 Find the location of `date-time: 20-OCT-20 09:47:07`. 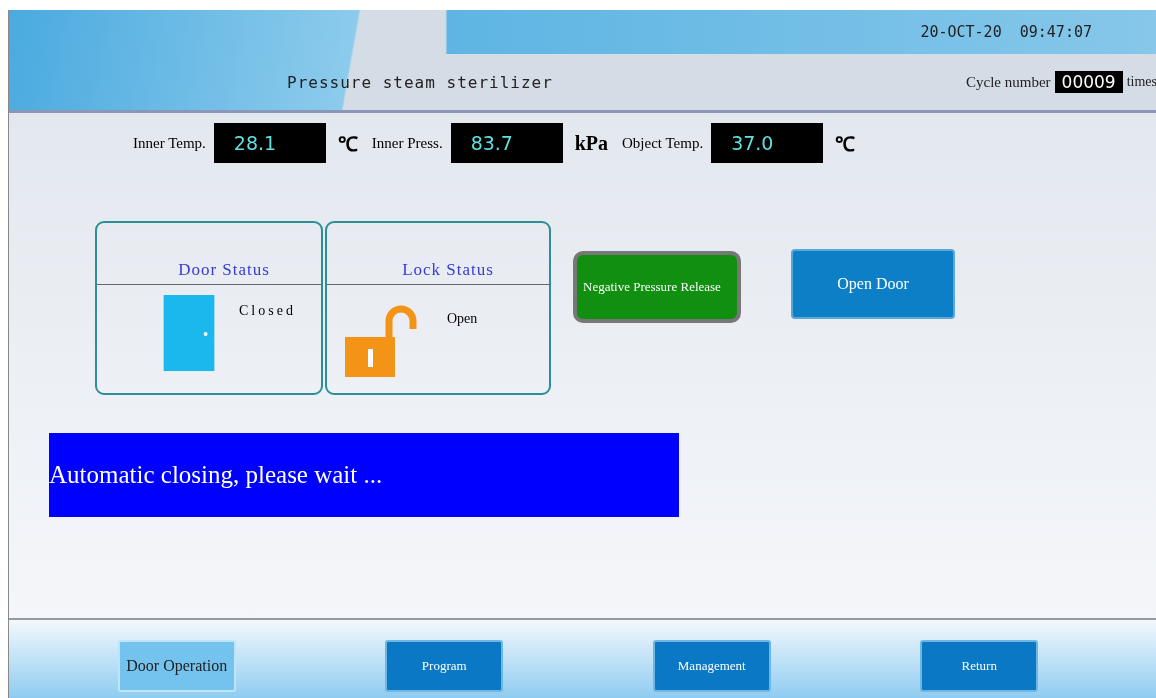

date-time: 20-OCT-20 09:47:07 is located at coordinates (1006, 32).